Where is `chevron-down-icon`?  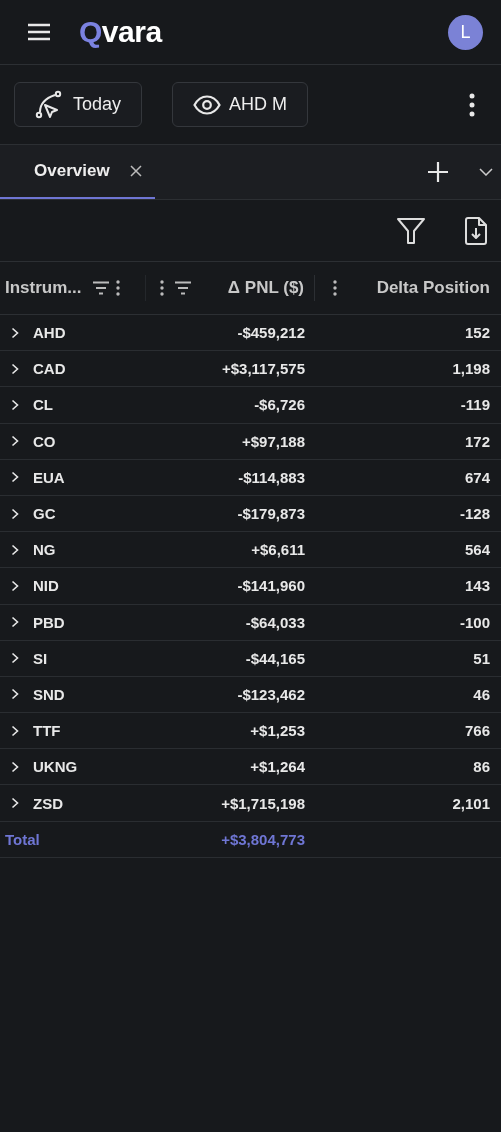 chevron-down-icon is located at coordinates (486, 172).